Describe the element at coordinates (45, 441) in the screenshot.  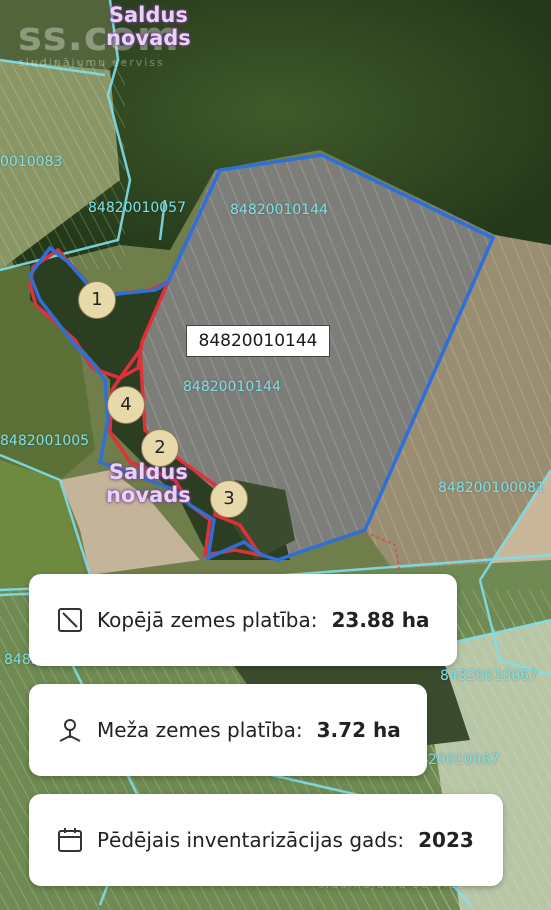
I see `parcel-label: 8482001005` at that location.